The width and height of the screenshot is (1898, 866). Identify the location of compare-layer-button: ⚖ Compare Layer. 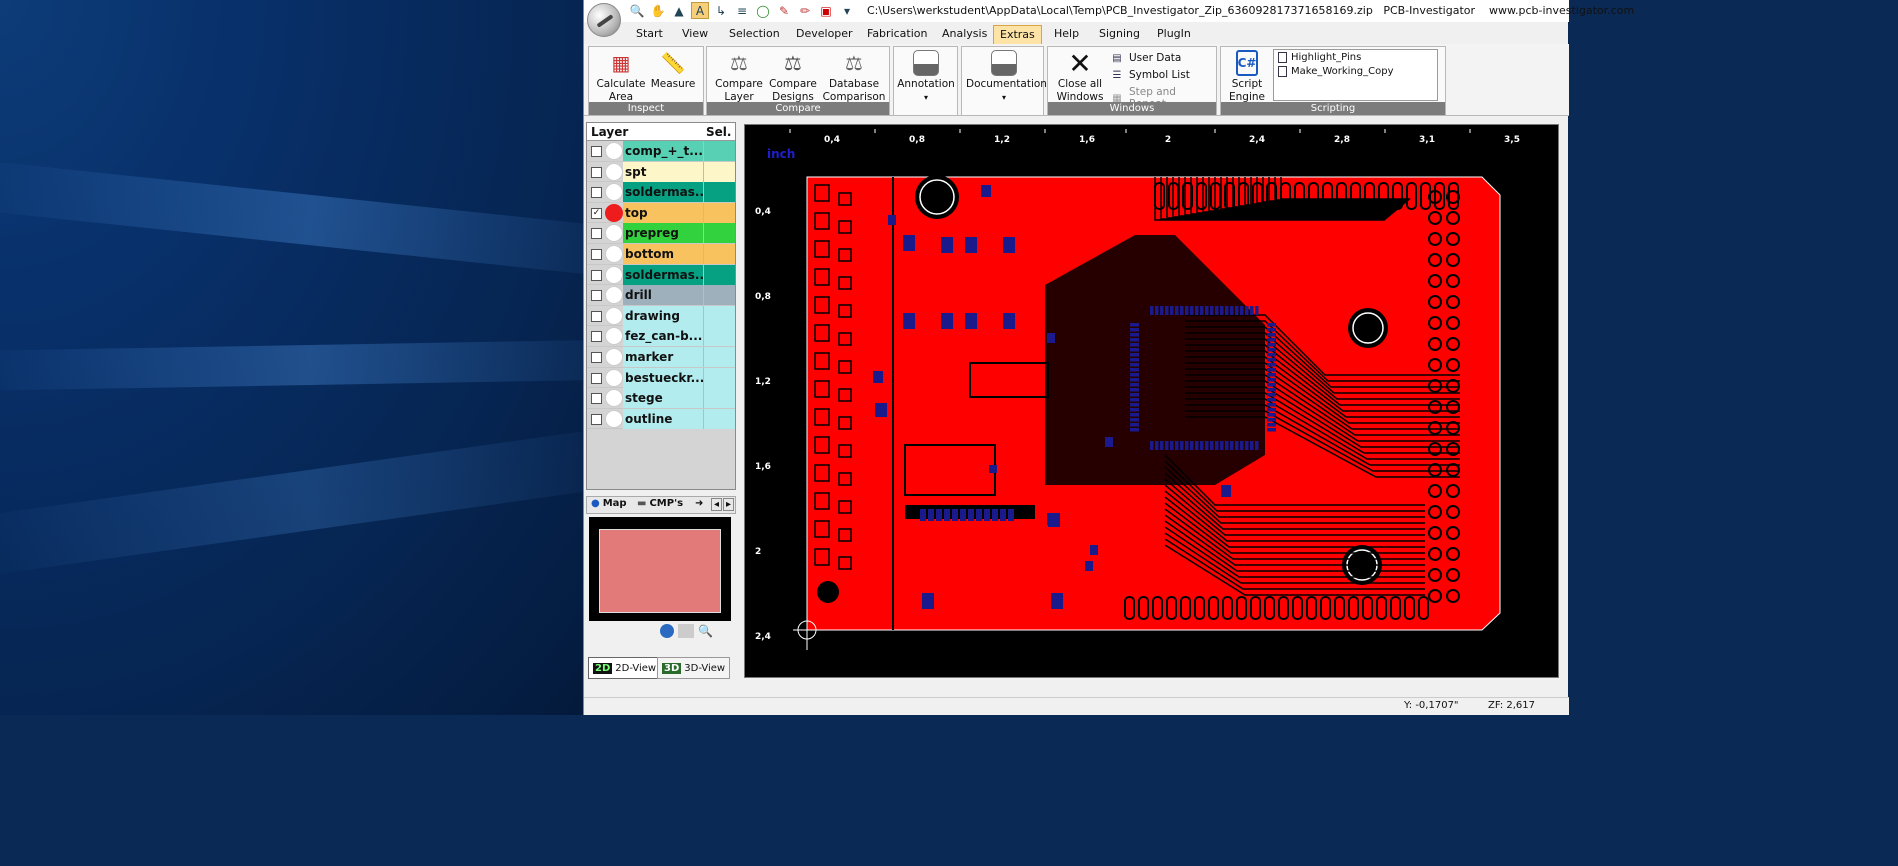
(739, 77).